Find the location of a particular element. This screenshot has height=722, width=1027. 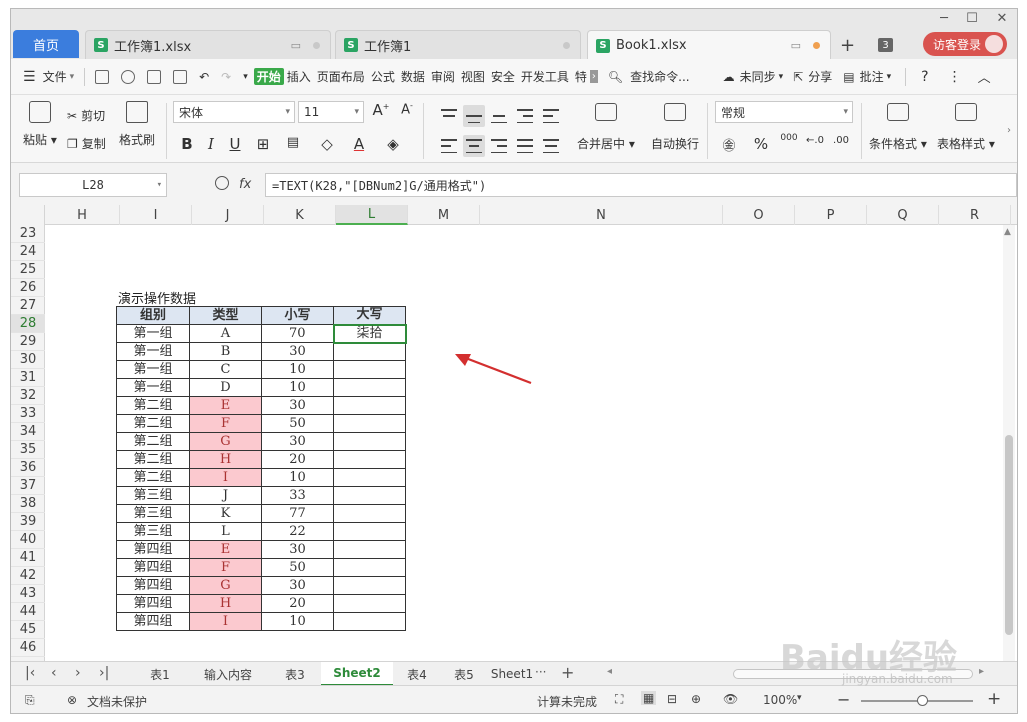

cell-type: D is located at coordinates (225, 387).